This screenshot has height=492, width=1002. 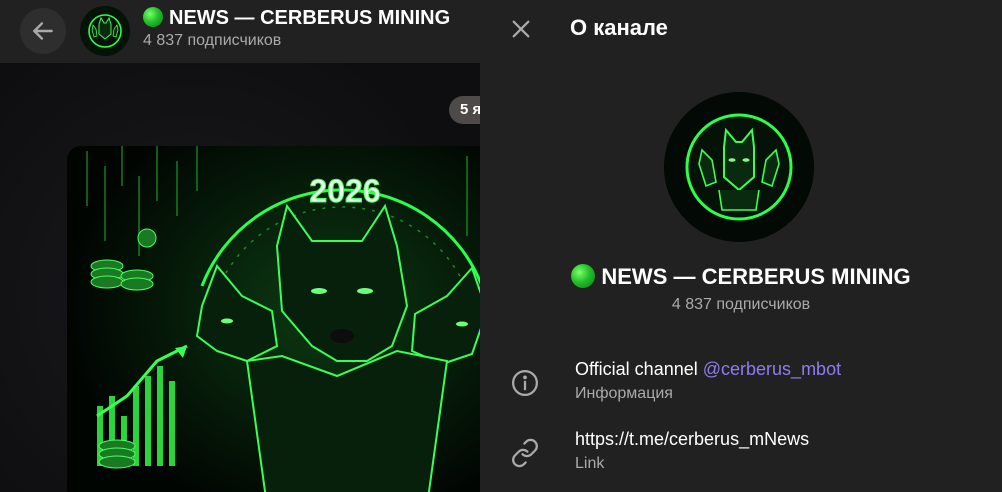 I want to click on bot-mention-link: @cerberus_mbot, so click(x=772, y=369).